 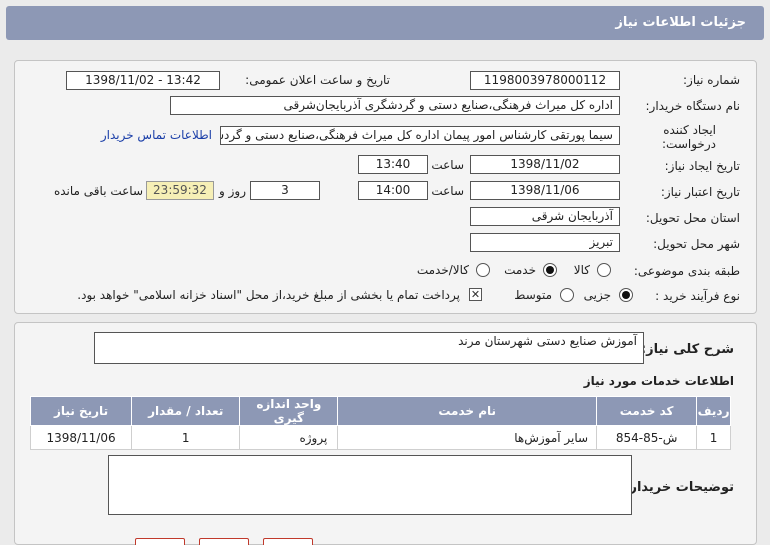 What do you see at coordinates (143, 80) in the screenshot?
I see `announce-datetime-field: 1398/11/02 - 13:42` at bounding box center [143, 80].